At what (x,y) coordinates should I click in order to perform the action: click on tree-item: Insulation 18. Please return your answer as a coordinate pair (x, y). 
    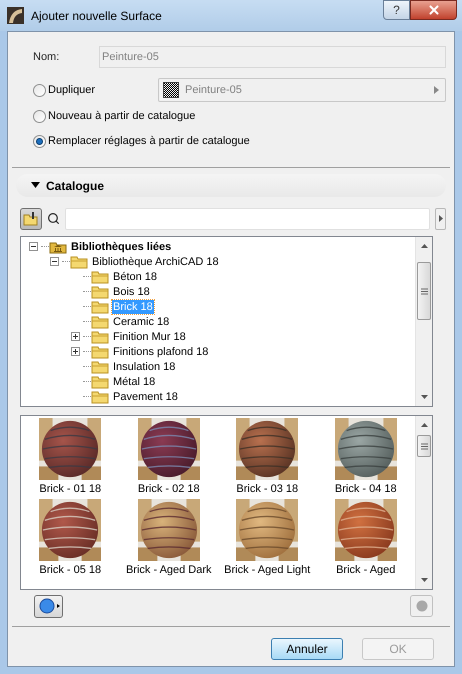
    Looking at the image, I should click on (144, 367).